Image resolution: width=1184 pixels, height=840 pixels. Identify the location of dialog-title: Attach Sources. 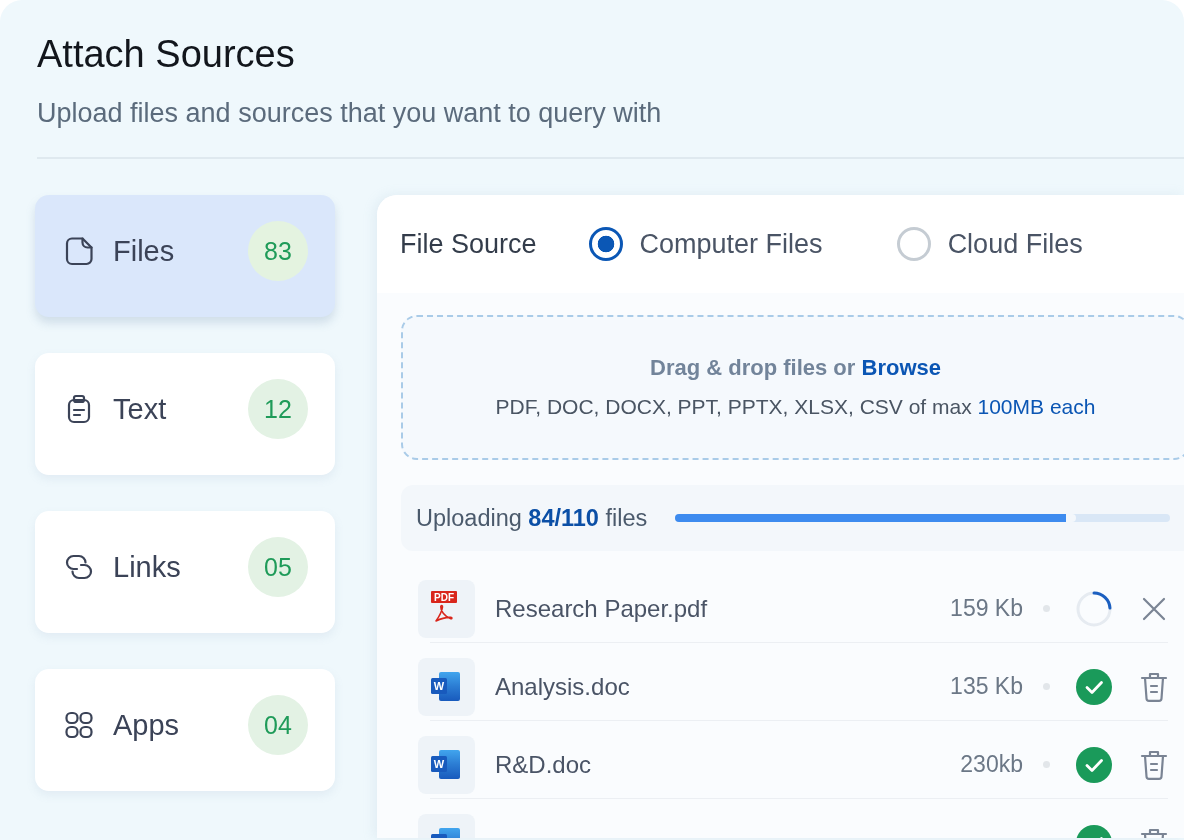
(166, 54).